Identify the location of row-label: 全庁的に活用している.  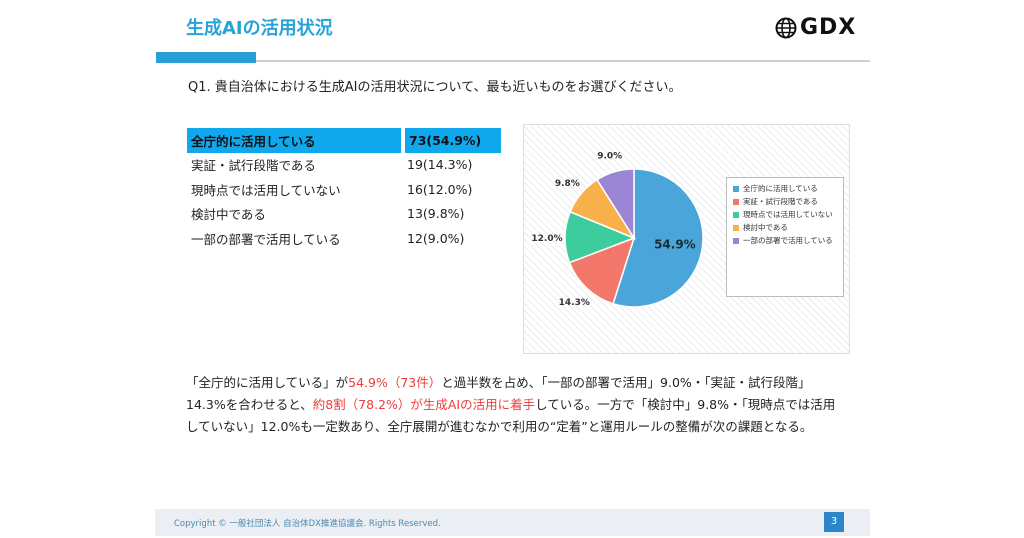
(296, 140).